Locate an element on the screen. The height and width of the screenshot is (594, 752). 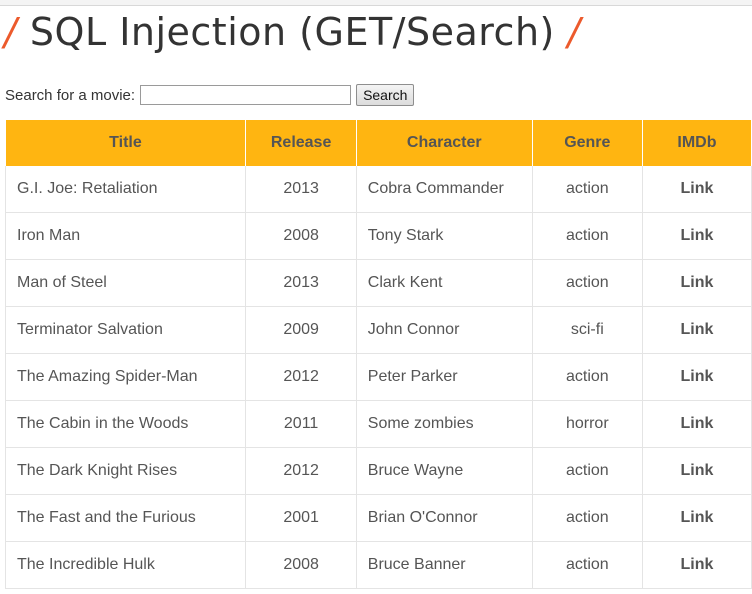
cell-character: Peter Parker is located at coordinates (444, 377).